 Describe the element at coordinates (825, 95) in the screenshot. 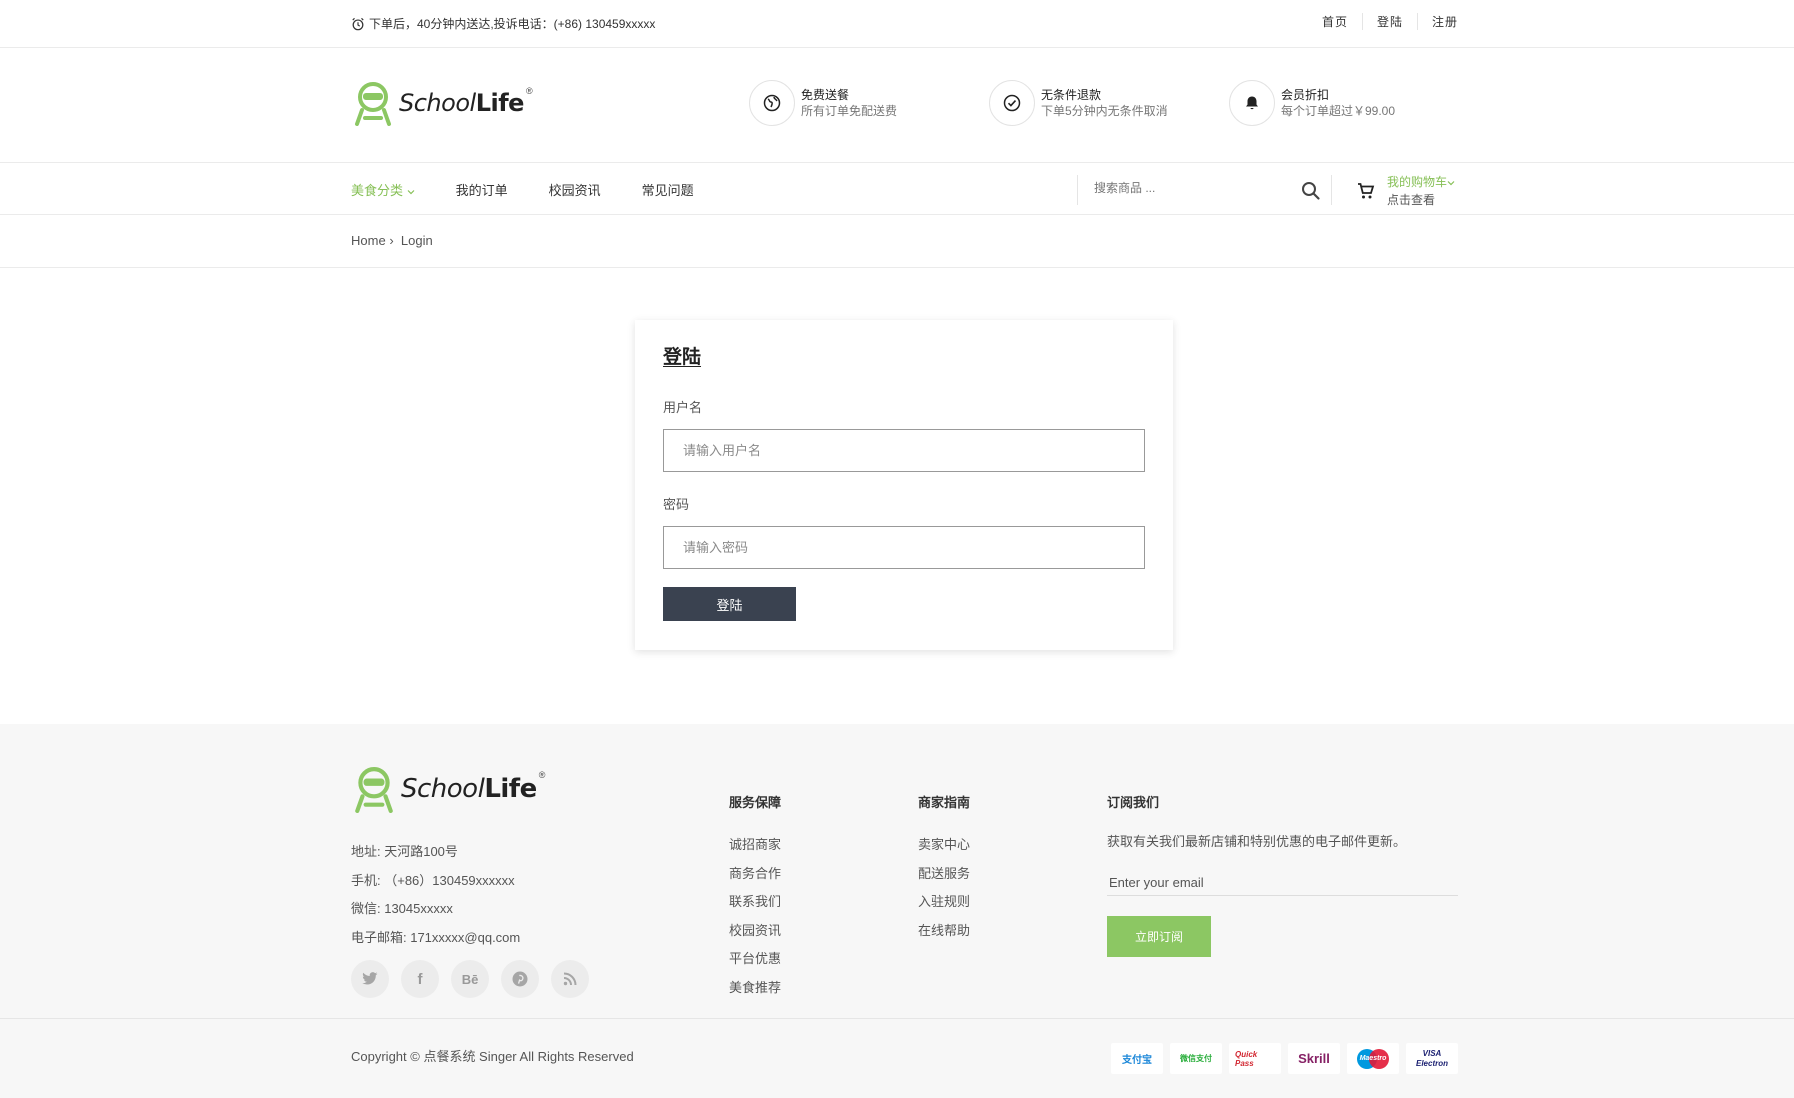

I see `feature-title: 免费送餐` at that location.